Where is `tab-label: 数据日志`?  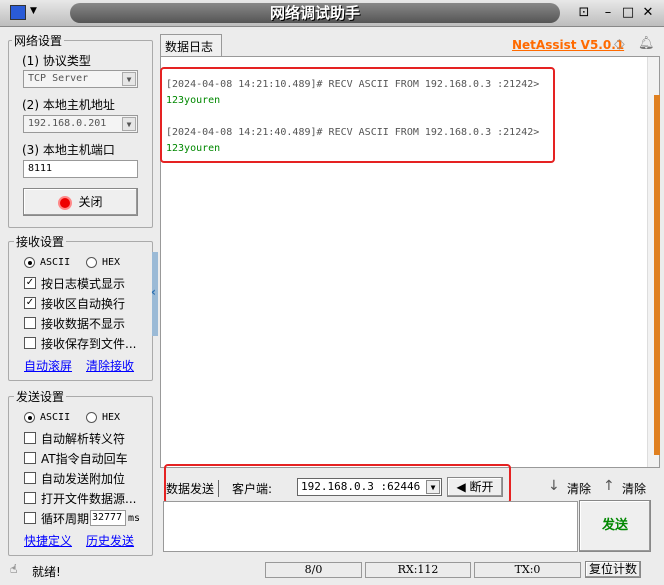 tab-label: 数据日志 is located at coordinates (189, 47).